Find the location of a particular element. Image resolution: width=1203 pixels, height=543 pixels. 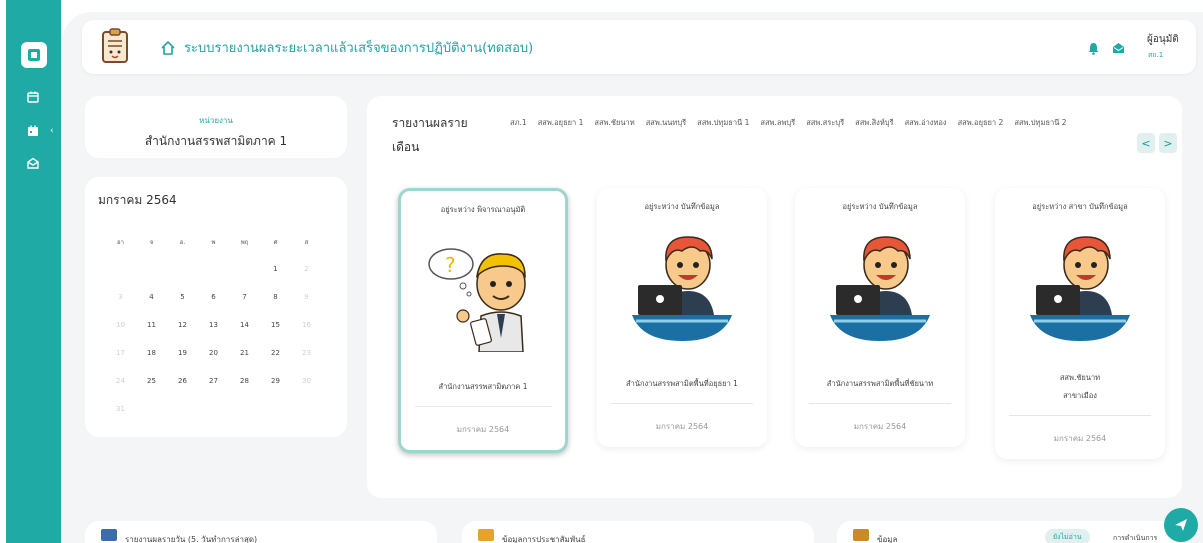

calendar-day: 28 is located at coordinates (244, 391).